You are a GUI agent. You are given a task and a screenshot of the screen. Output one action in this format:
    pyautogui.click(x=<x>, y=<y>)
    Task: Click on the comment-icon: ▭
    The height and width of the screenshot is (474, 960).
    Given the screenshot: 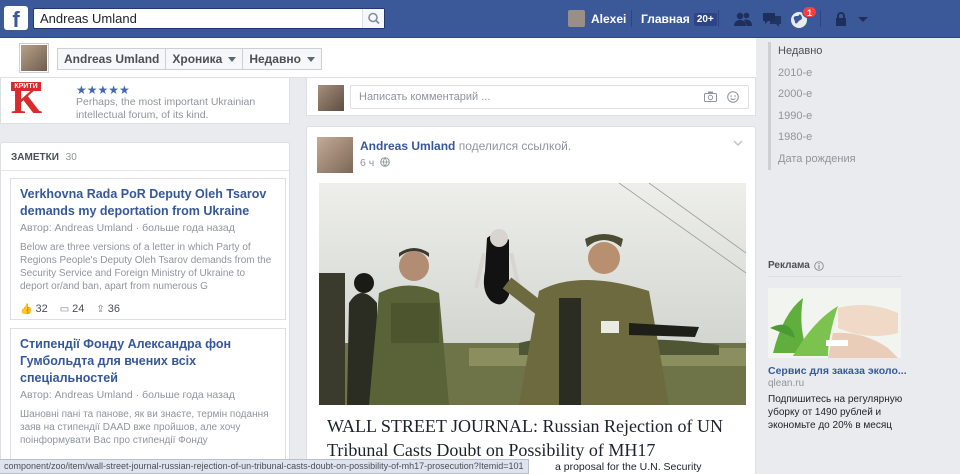 What is the action you would take?
    pyautogui.click(x=64, y=309)
    